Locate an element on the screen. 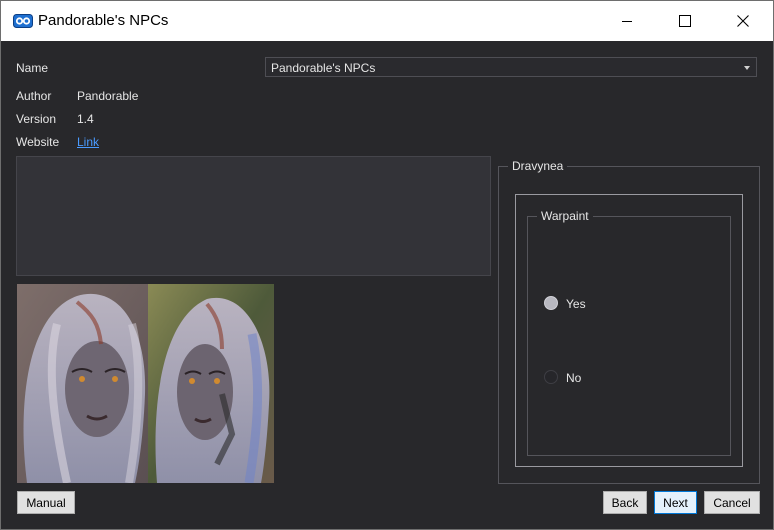 Image resolution: width=774 pixels, height=530 pixels. option-group-title: Dravynea is located at coordinates (538, 166).